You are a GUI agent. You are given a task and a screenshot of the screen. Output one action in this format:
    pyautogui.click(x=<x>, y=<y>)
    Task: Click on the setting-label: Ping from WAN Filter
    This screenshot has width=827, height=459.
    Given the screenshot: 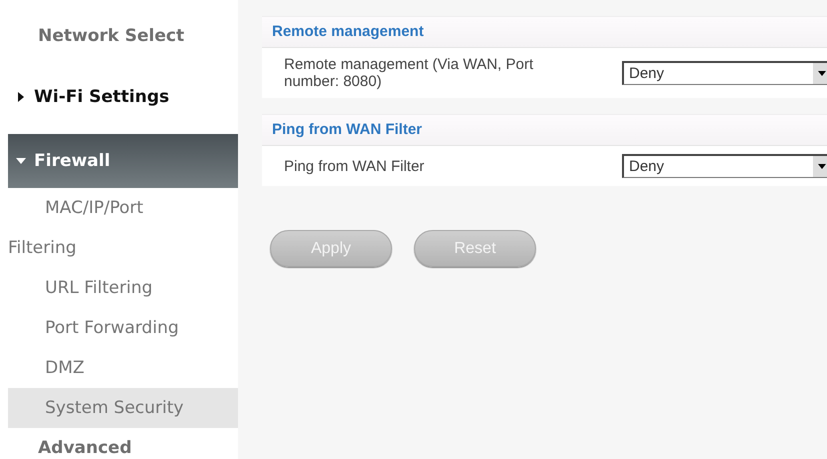 What is the action you would take?
    pyautogui.click(x=355, y=166)
    